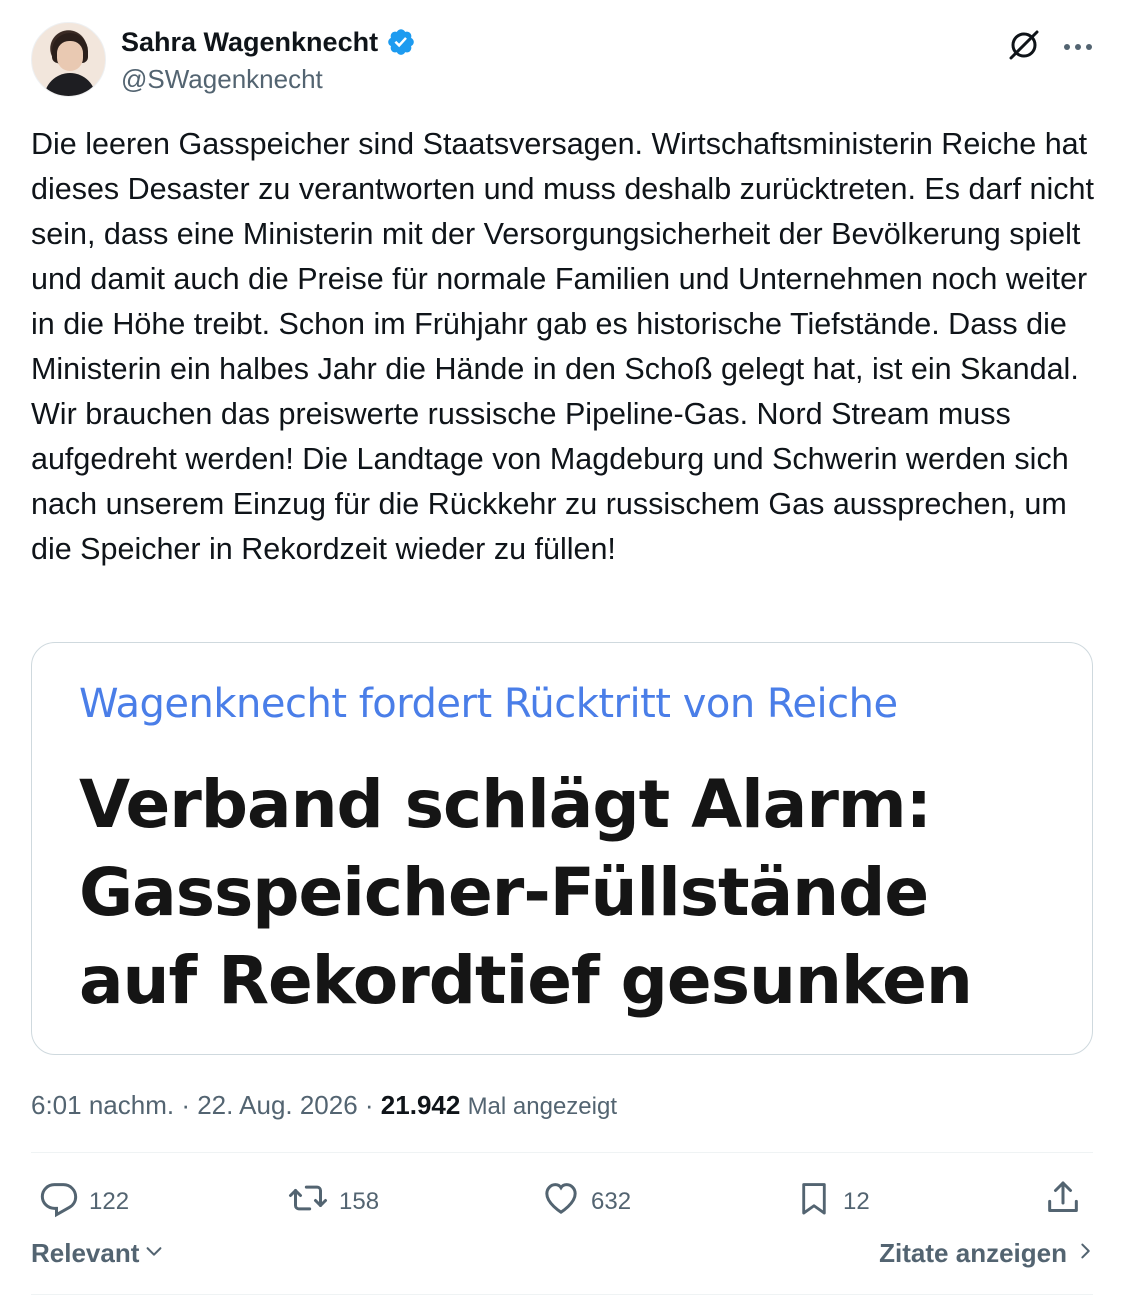 The width and height of the screenshot is (1123, 1297). I want to click on chevron-down-icon, so click(154, 1253).